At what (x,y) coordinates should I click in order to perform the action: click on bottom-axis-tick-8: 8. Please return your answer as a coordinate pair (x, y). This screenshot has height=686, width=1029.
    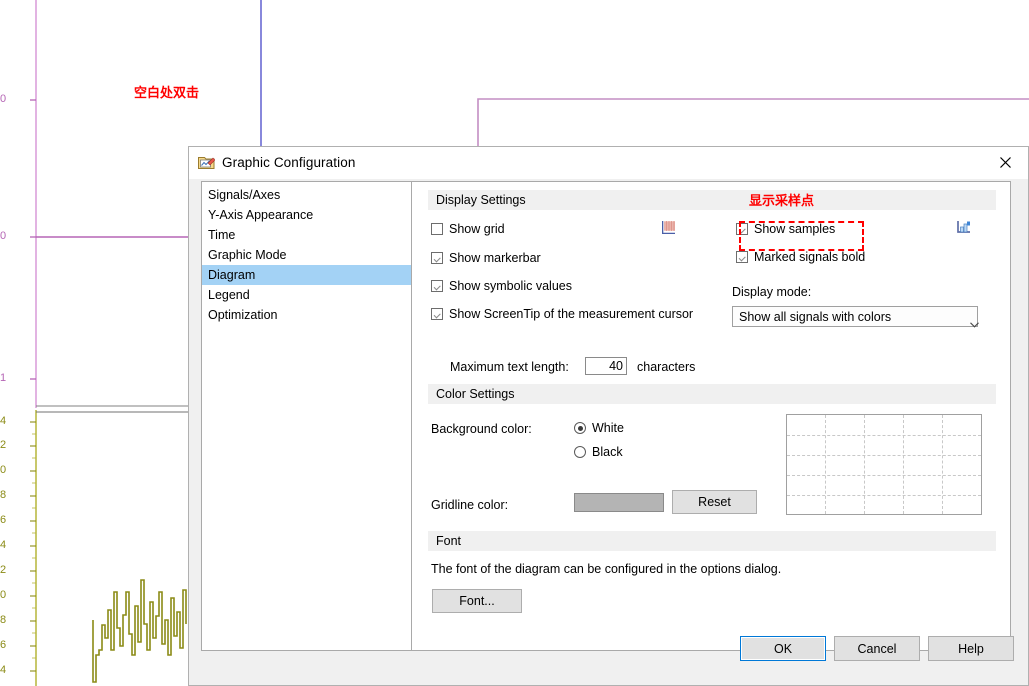
    Looking at the image, I should click on (3, 620).